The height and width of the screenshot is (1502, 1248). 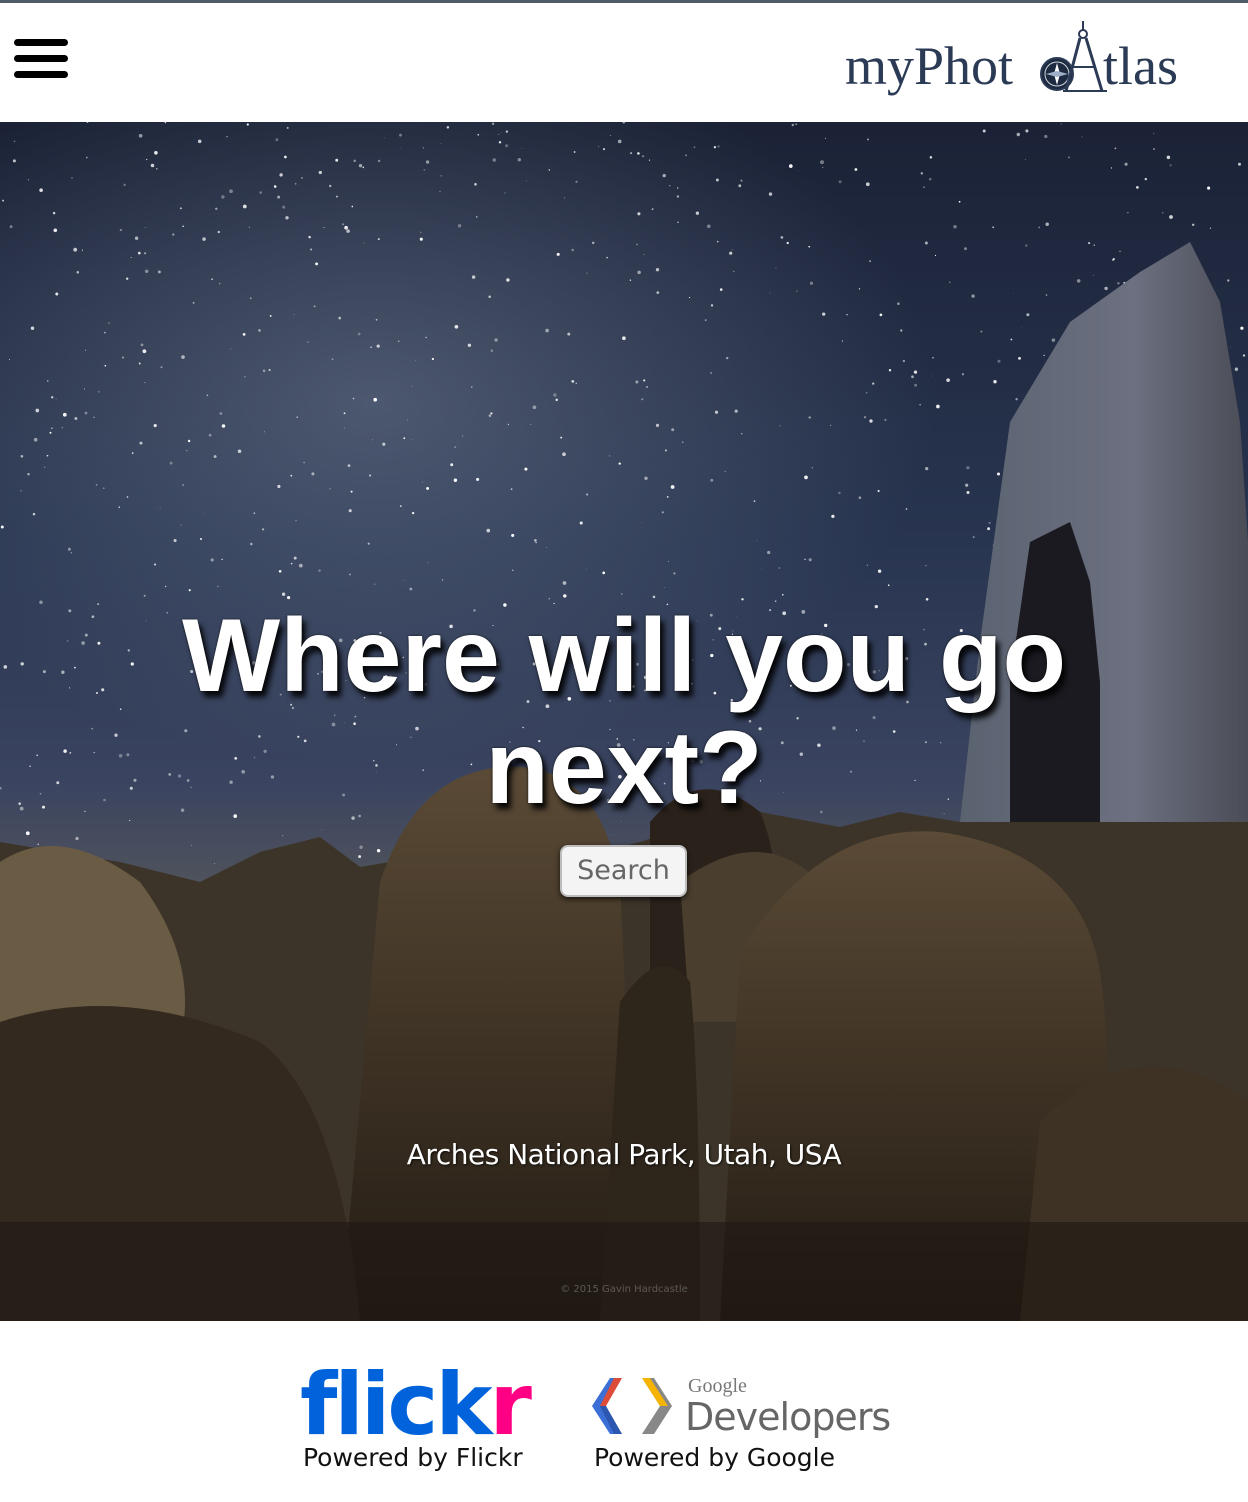 I want to click on powered-by-flickr-caption: Powered by Flickr, so click(x=413, y=1457).